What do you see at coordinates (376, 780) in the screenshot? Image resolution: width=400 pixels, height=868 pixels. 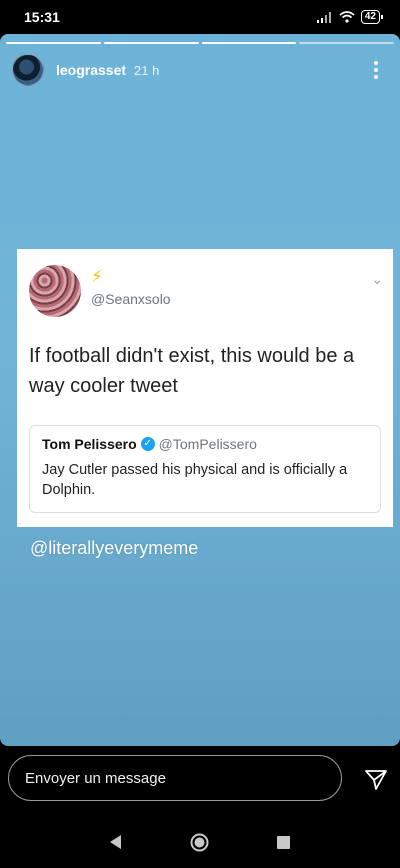 I see `send-icon` at bounding box center [376, 780].